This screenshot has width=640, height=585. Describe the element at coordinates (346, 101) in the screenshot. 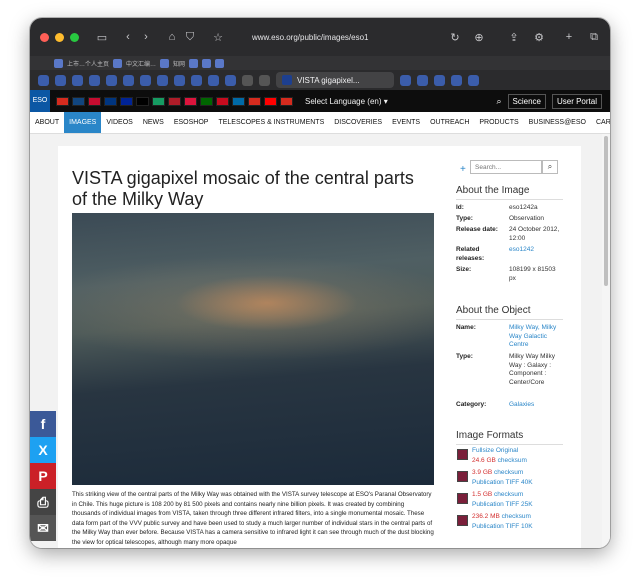

I see `language-select: Select Language (en) ▾` at that location.